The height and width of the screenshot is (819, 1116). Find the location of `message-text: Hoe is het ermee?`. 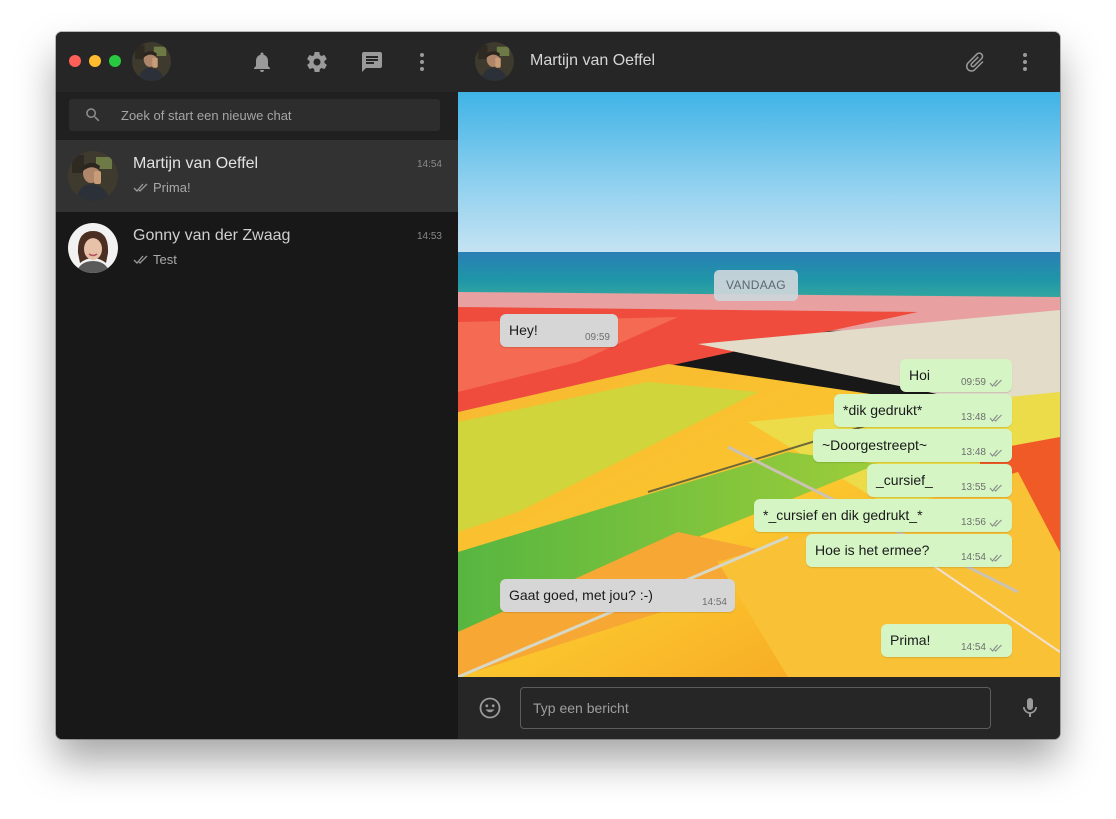

message-text: Hoe is het ermee? is located at coordinates (872, 550).